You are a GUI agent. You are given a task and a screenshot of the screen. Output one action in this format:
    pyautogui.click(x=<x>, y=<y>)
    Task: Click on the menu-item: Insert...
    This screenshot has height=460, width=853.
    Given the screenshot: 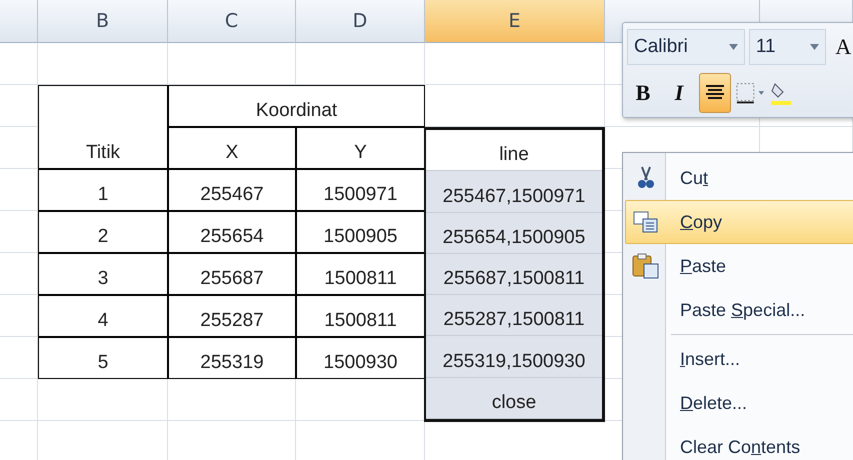 What is the action you would take?
    pyautogui.click(x=739, y=359)
    